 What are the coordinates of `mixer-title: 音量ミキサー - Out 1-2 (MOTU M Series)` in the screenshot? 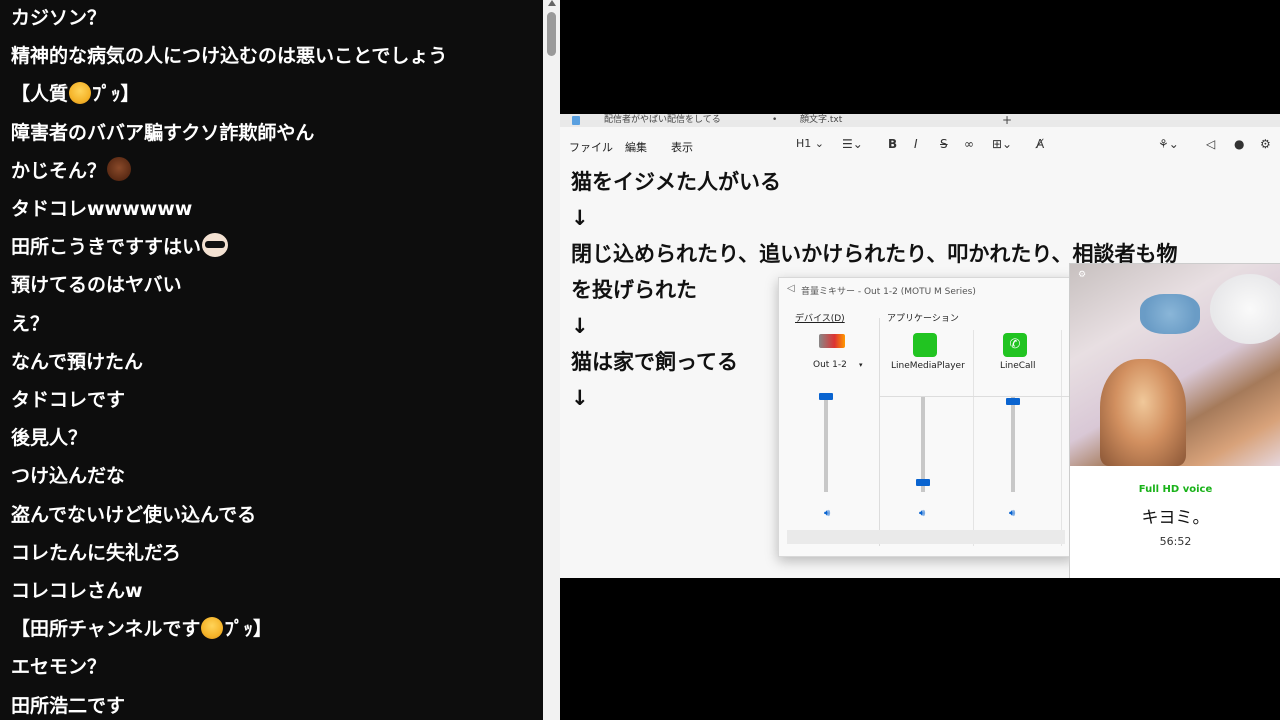 It's located at (888, 292).